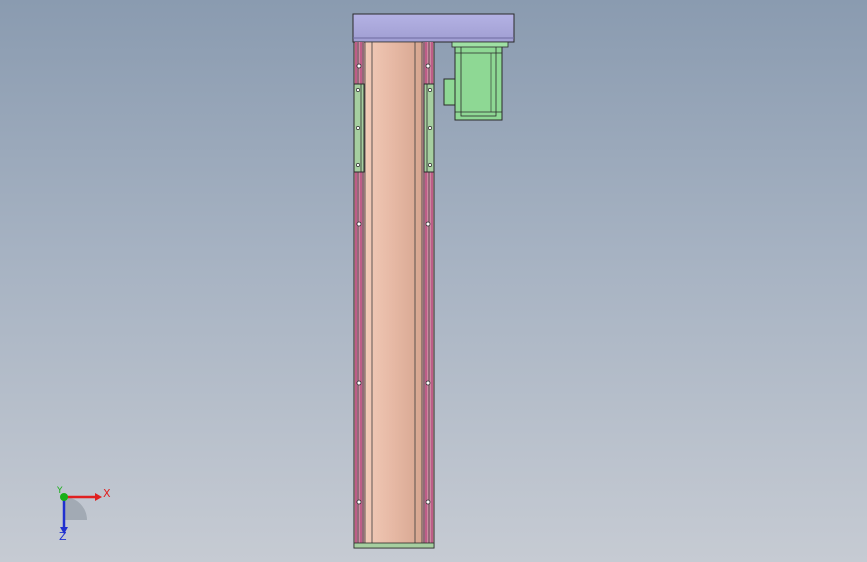 The height and width of the screenshot is (562, 867). What do you see at coordinates (429, 128) in the screenshot?
I see `right-carriage-block` at bounding box center [429, 128].